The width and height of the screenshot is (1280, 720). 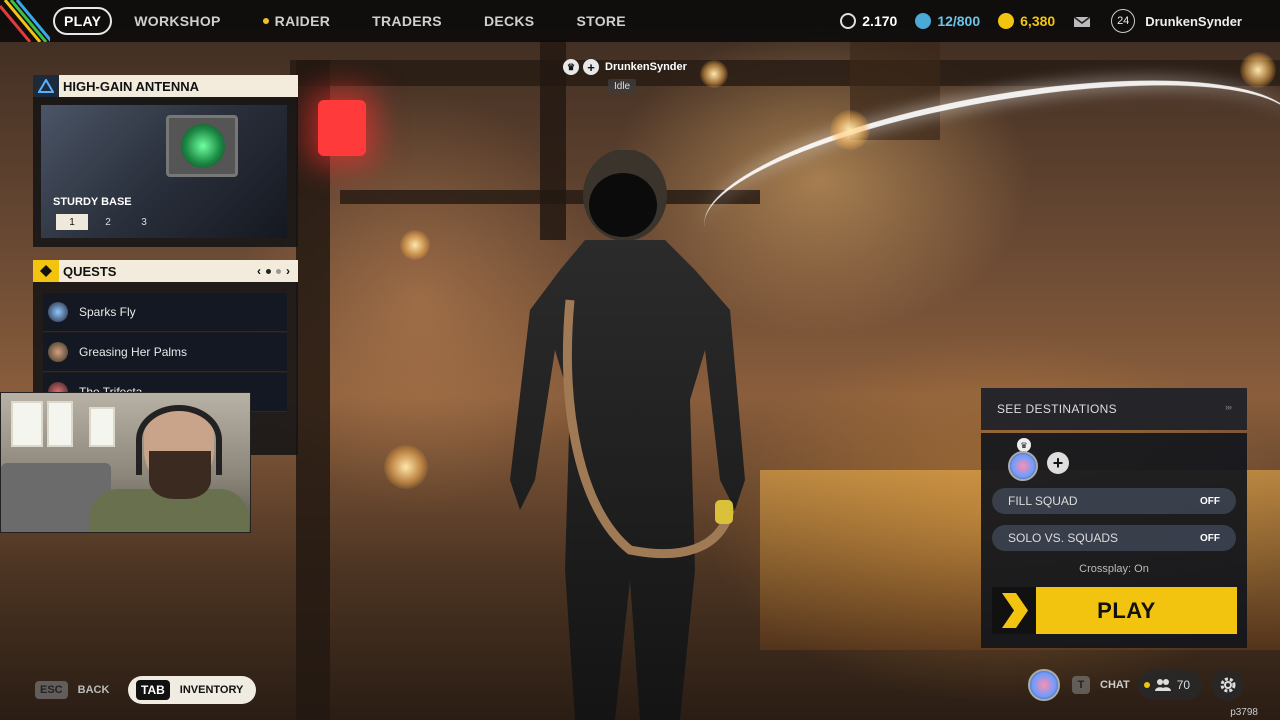 I want to click on friends-icon, so click(x=1162, y=685).